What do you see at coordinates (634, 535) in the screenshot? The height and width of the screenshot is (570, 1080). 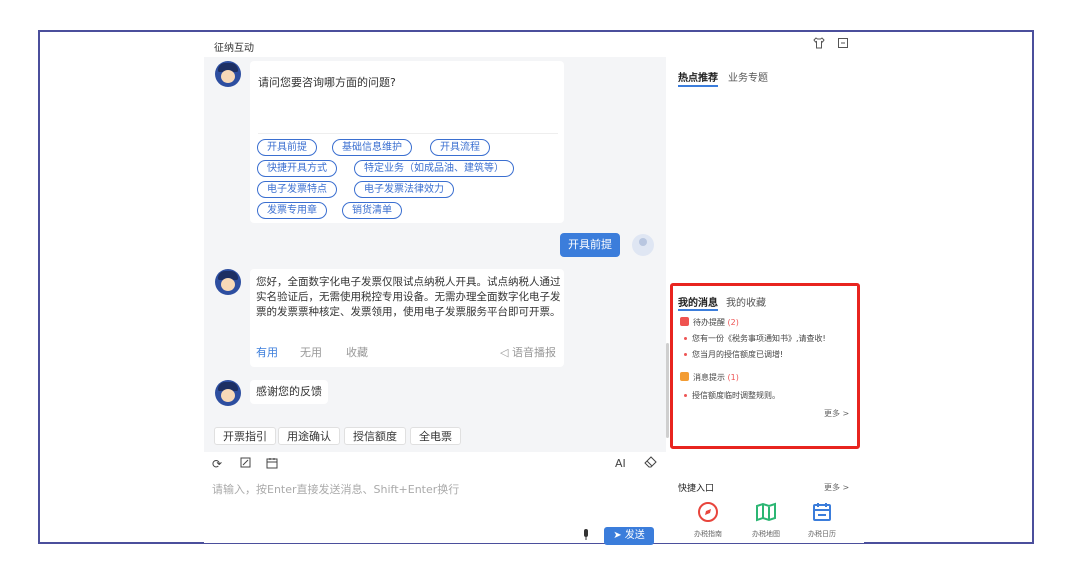 I see `send-label: 发送` at bounding box center [634, 535].